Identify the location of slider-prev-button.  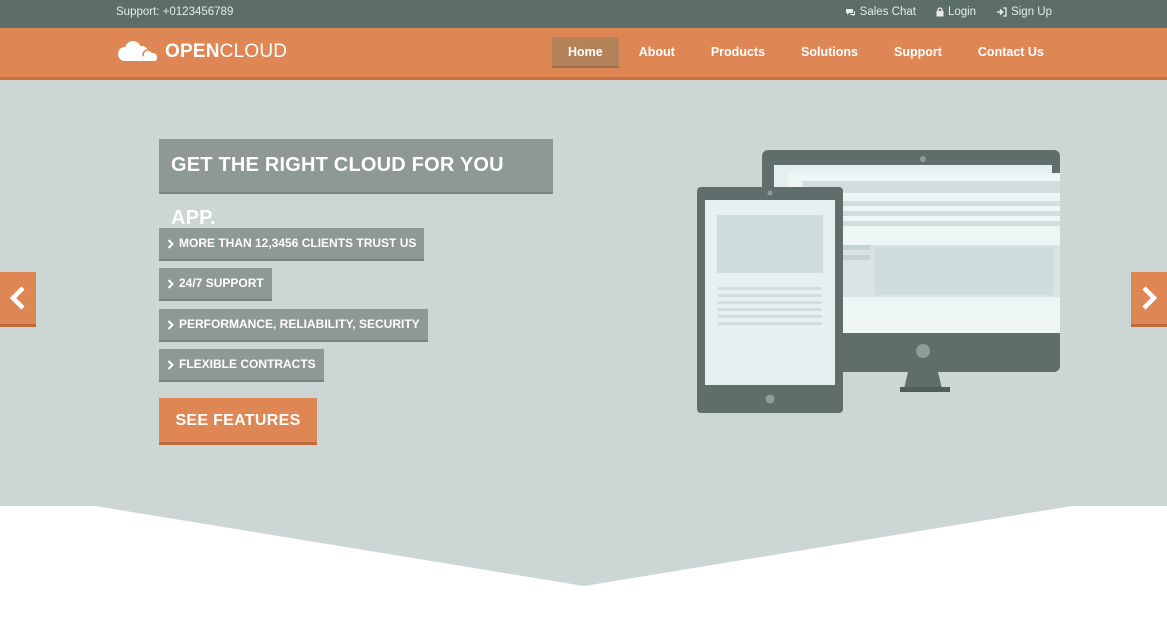
(18, 299).